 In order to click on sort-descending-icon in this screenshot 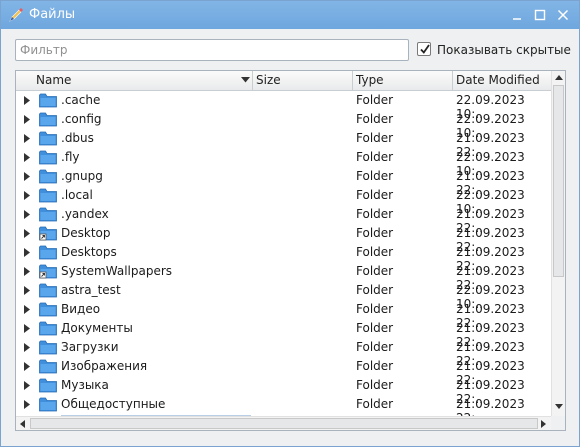, I will do `click(245, 80)`.